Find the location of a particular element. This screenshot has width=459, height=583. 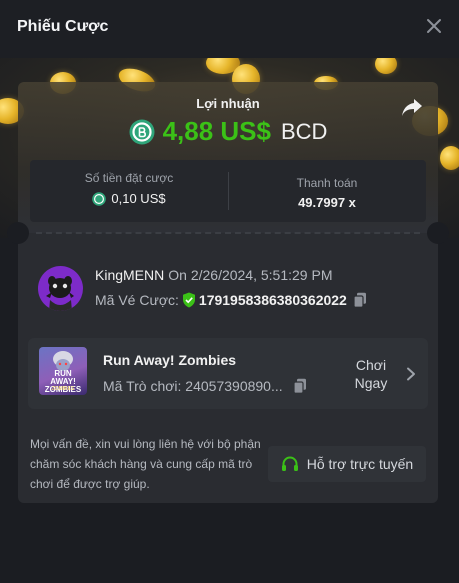

game-name: Run Away! Zombies is located at coordinates (169, 360).